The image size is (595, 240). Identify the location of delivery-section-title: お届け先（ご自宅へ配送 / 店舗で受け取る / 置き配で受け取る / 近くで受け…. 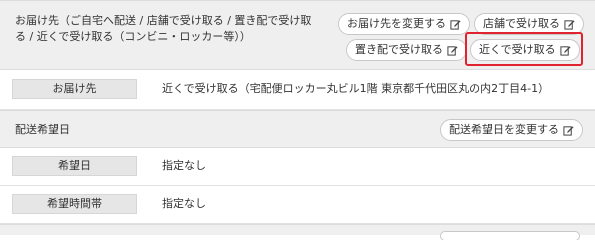
(163, 28).